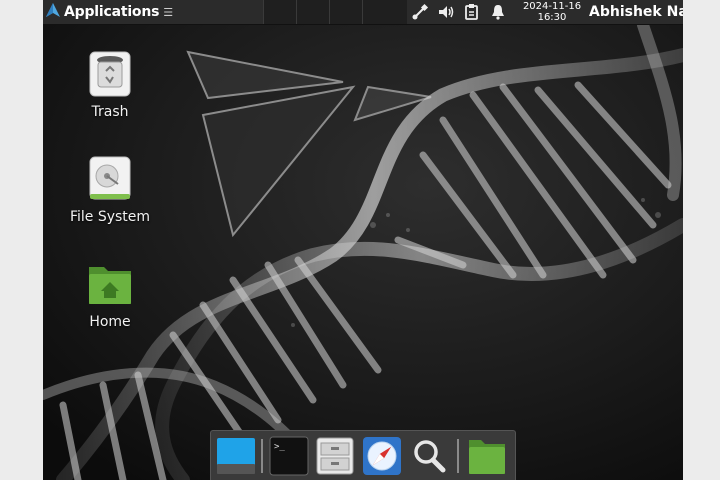 This screenshot has width=720, height=480. What do you see at coordinates (446, 12) in the screenshot?
I see `volume-icon` at bounding box center [446, 12].